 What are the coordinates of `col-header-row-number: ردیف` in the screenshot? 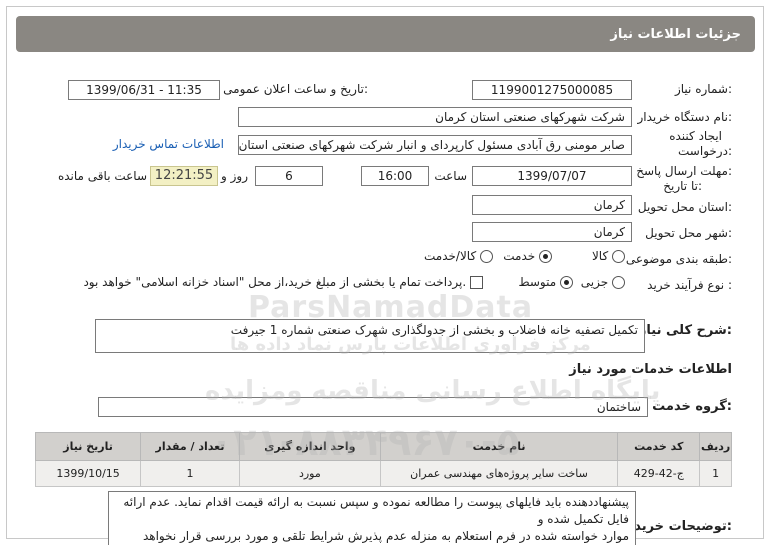 It's located at (715, 446).